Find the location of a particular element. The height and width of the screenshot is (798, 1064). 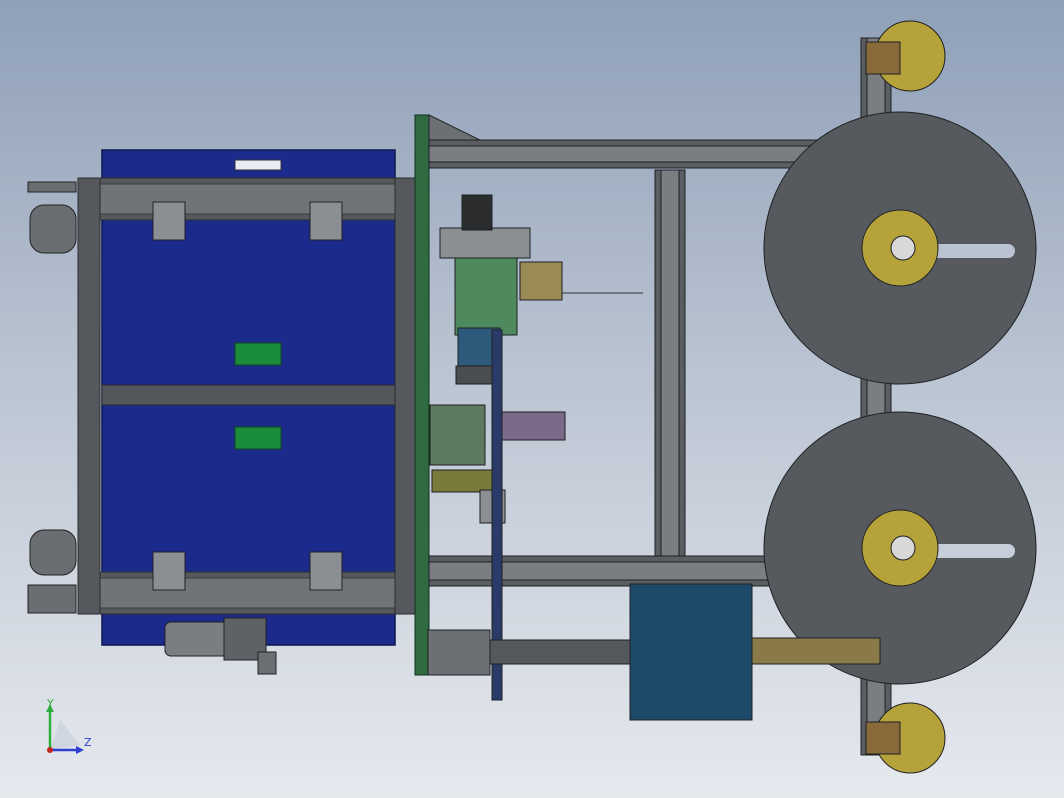

mechanism-cluster is located at coordinates (536, 447).